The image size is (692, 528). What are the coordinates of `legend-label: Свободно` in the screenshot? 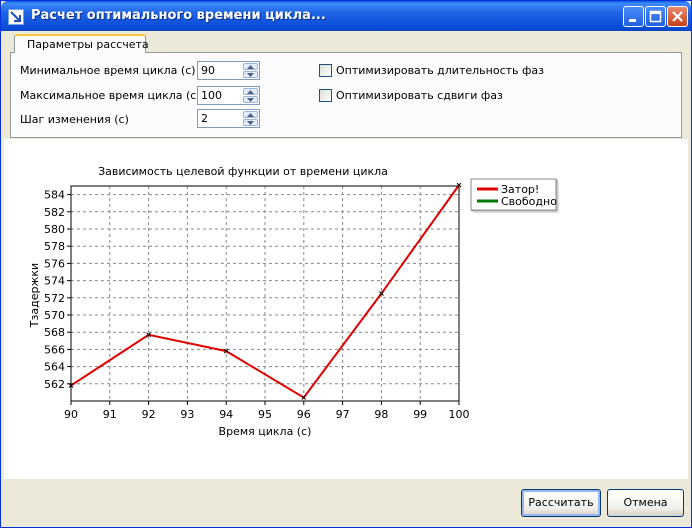 It's located at (529, 201).